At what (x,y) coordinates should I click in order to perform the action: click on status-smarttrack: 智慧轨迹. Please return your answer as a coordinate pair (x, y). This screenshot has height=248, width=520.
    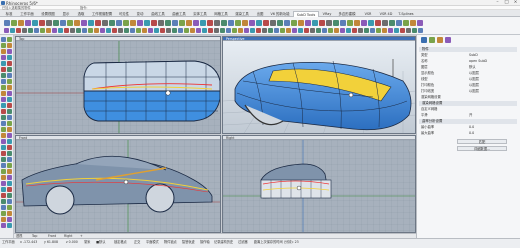
    Looking at the image, I should click on (188, 242).